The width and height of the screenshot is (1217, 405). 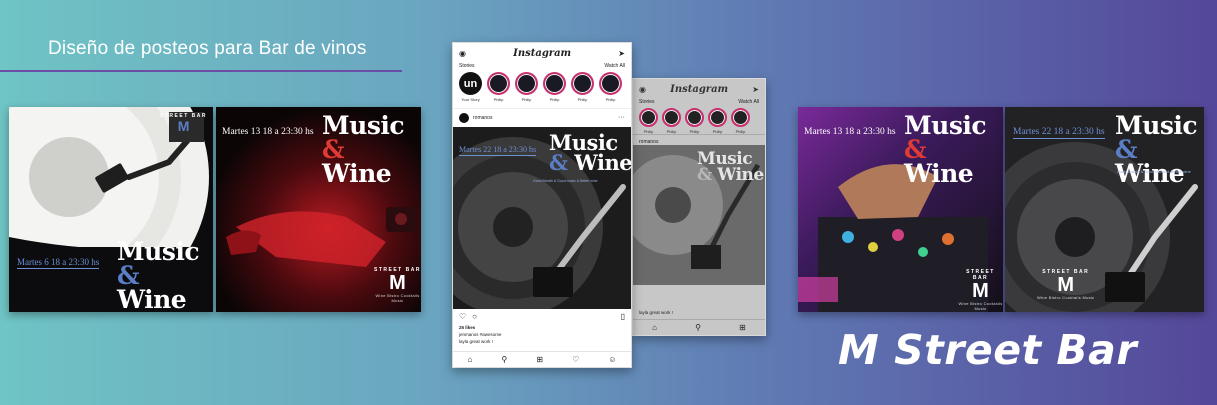 I want to click on bookmark-icon: ▯, so click(x=623, y=316).